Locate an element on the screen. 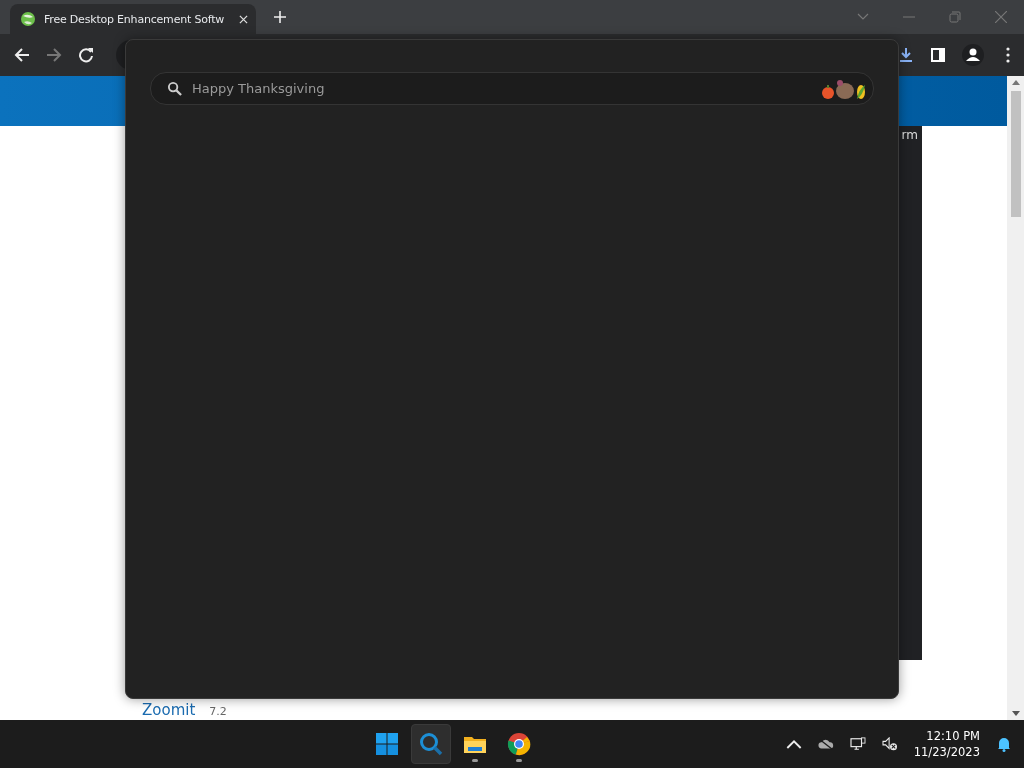  reload-icon is located at coordinates (86, 55).